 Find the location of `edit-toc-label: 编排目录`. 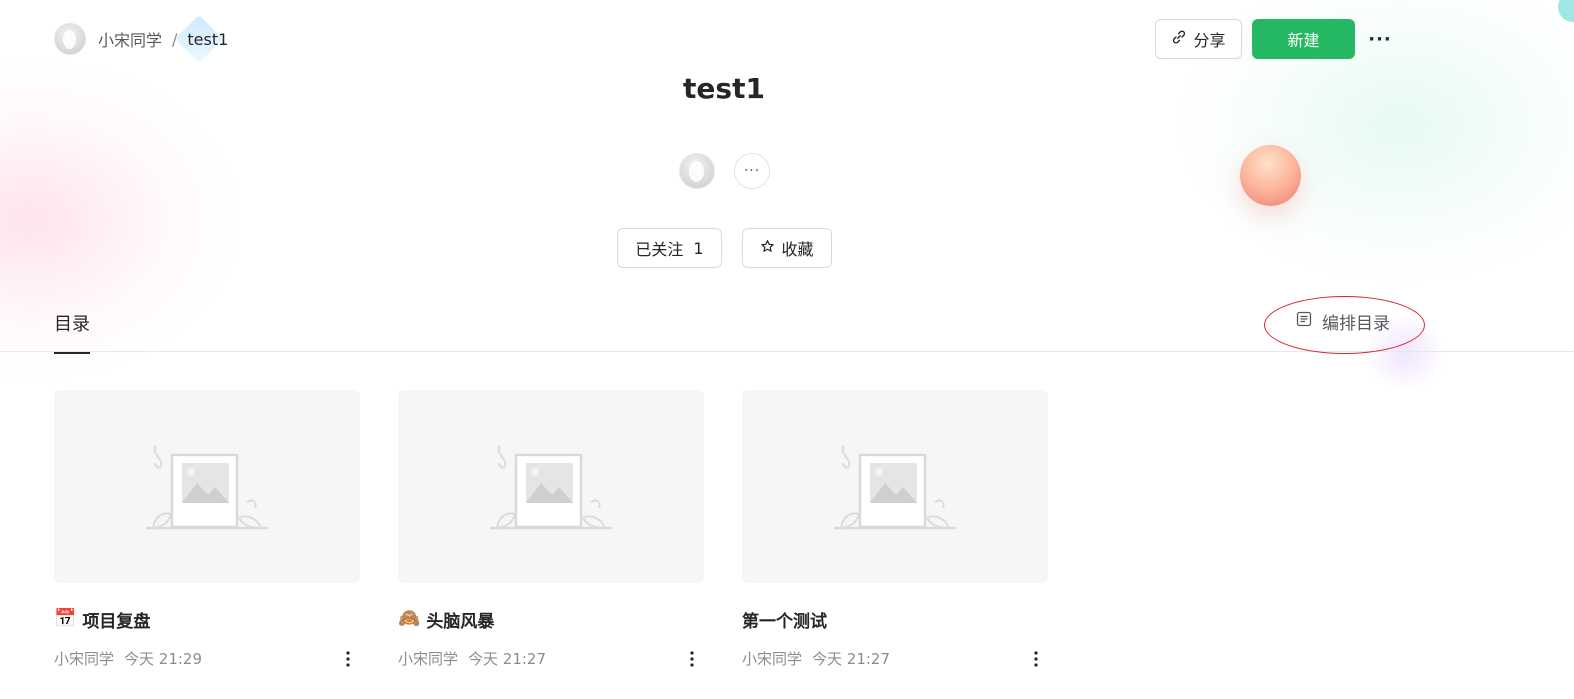

edit-toc-label: 编排目录 is located at coordinates (1356, 324).